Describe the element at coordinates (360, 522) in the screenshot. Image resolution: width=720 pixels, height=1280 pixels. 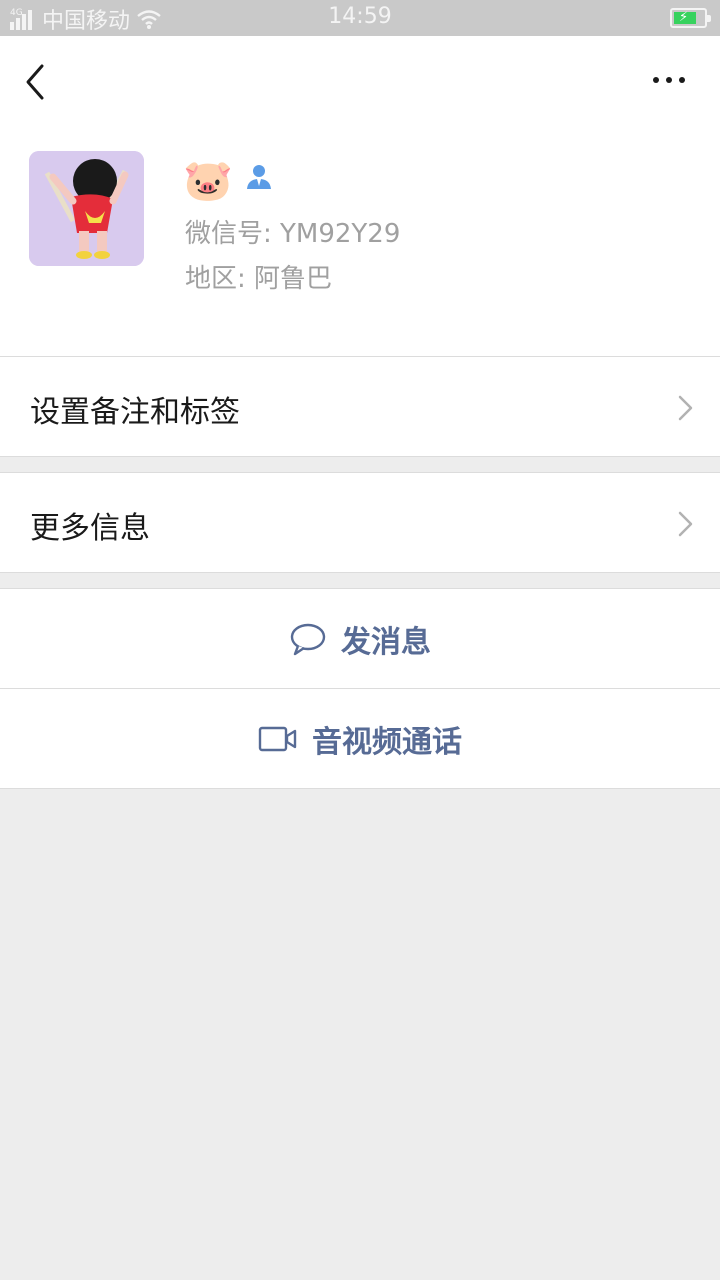
I see `more-info-row: 更多信息` at that location.